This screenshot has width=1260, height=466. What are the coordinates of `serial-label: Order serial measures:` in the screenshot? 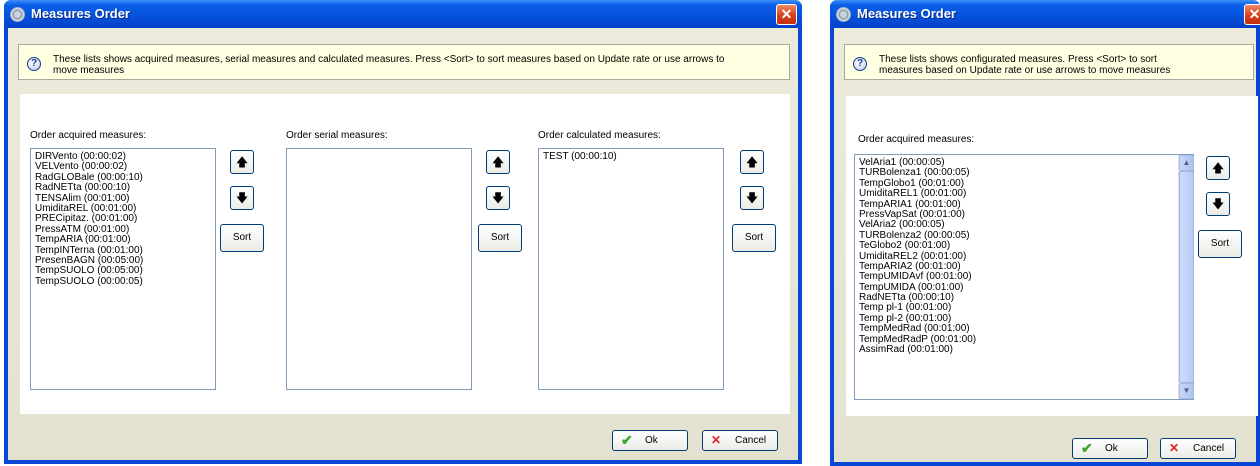 It's located at (337, 135).